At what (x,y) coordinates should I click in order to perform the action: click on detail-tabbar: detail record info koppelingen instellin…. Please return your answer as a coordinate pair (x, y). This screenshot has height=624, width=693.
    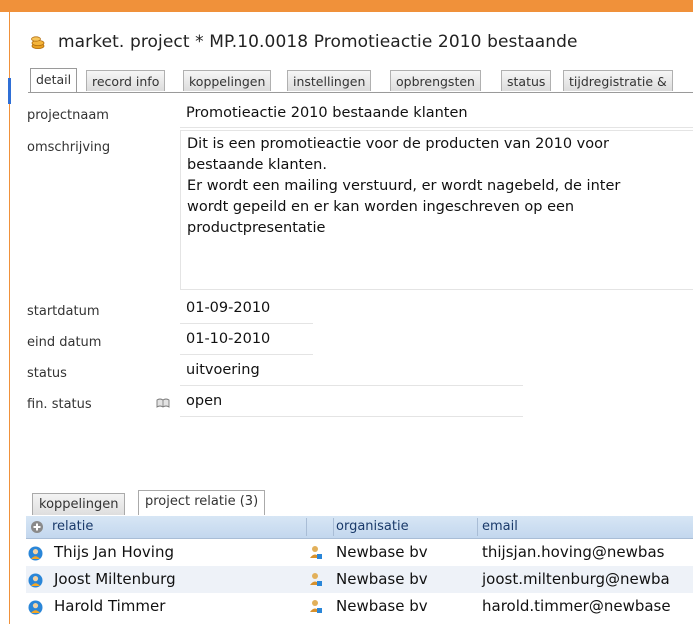
    Looking at the image, I should click on (360, 80).